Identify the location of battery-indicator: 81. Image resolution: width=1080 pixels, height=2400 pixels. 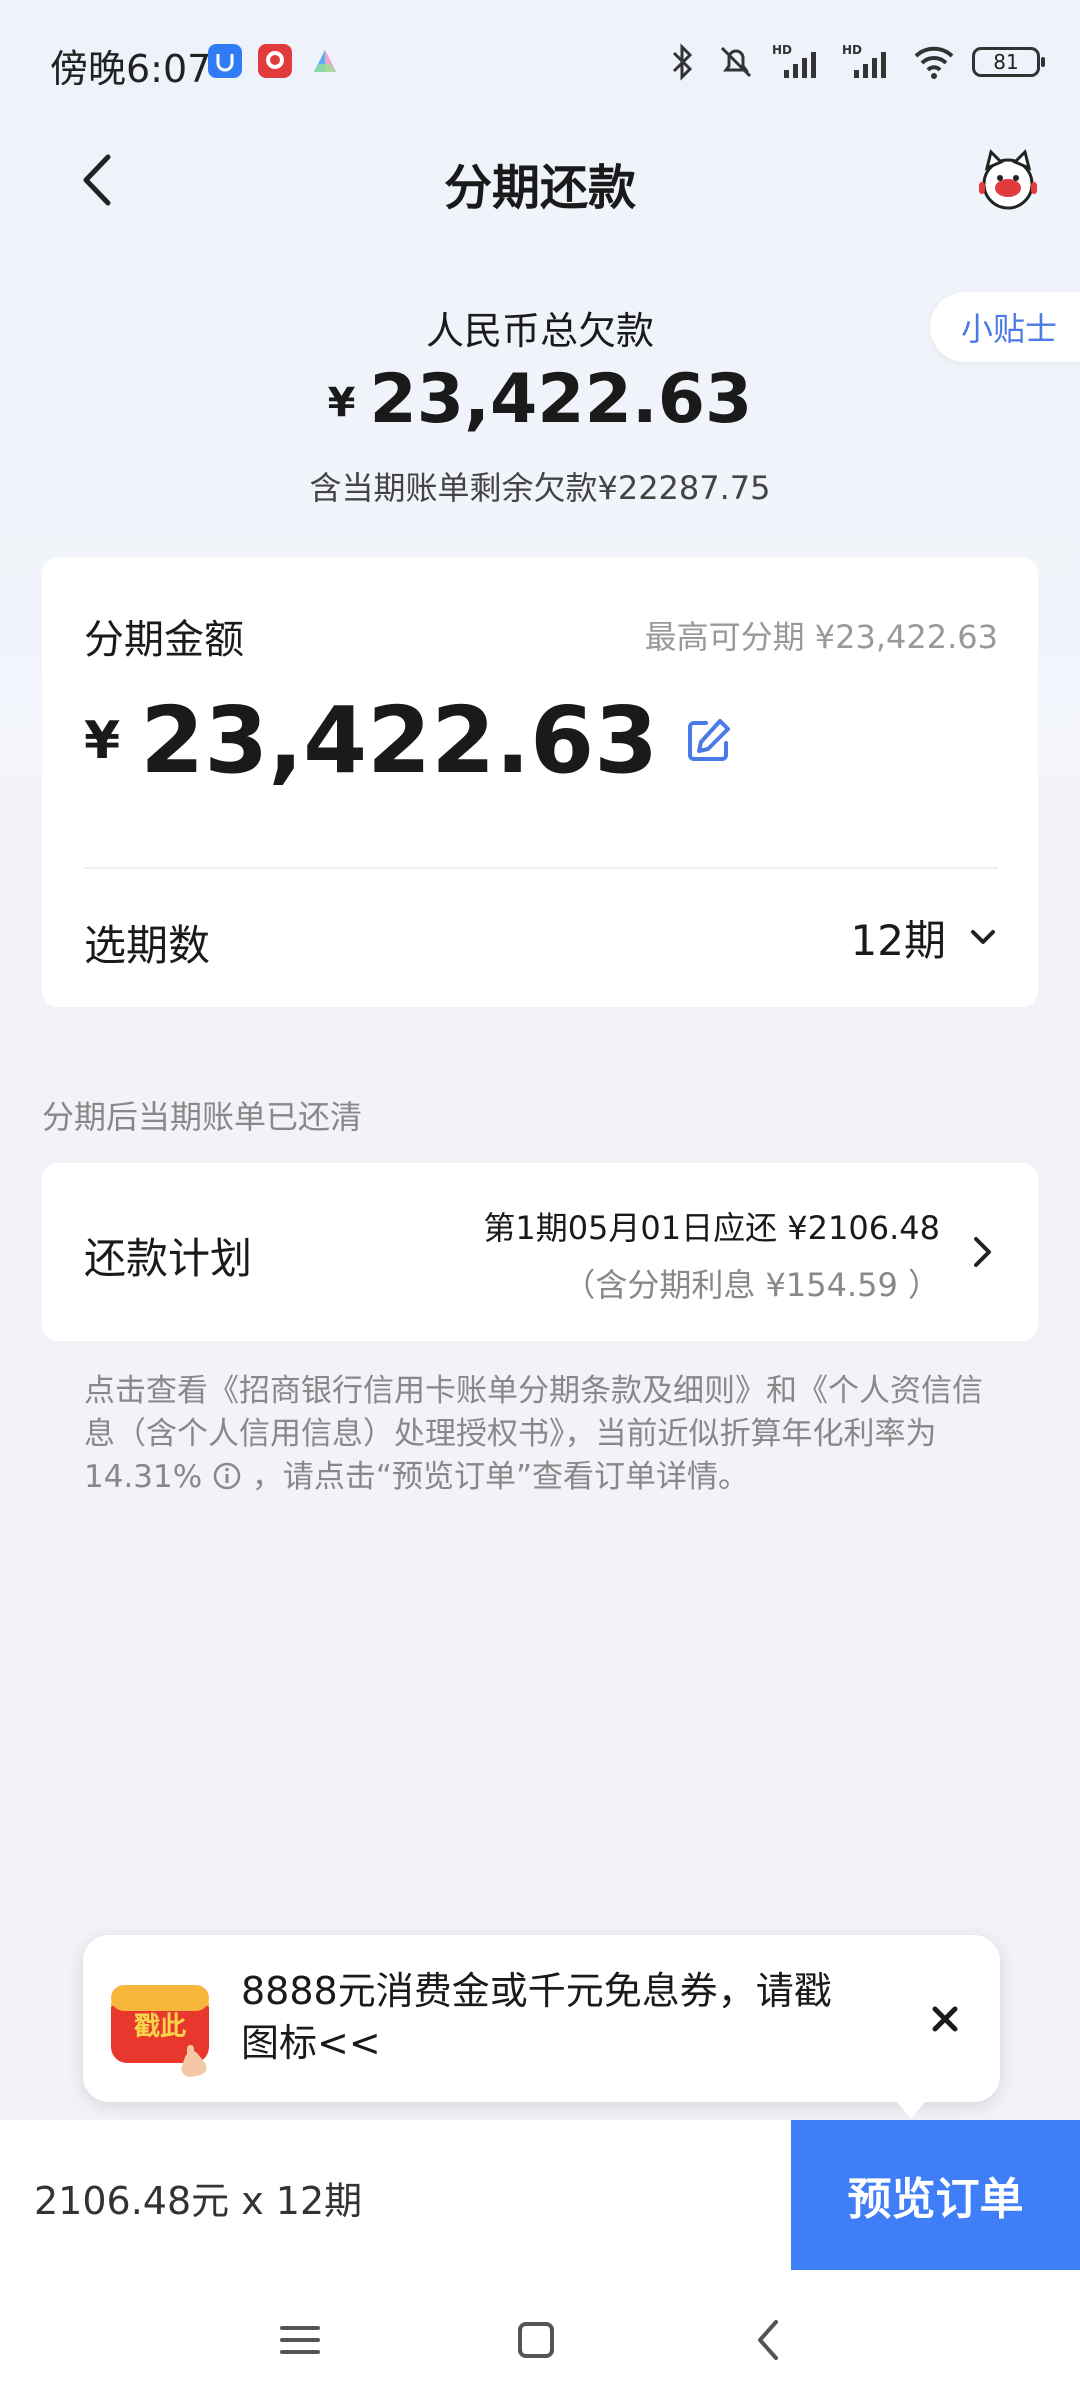
(1008, 62).